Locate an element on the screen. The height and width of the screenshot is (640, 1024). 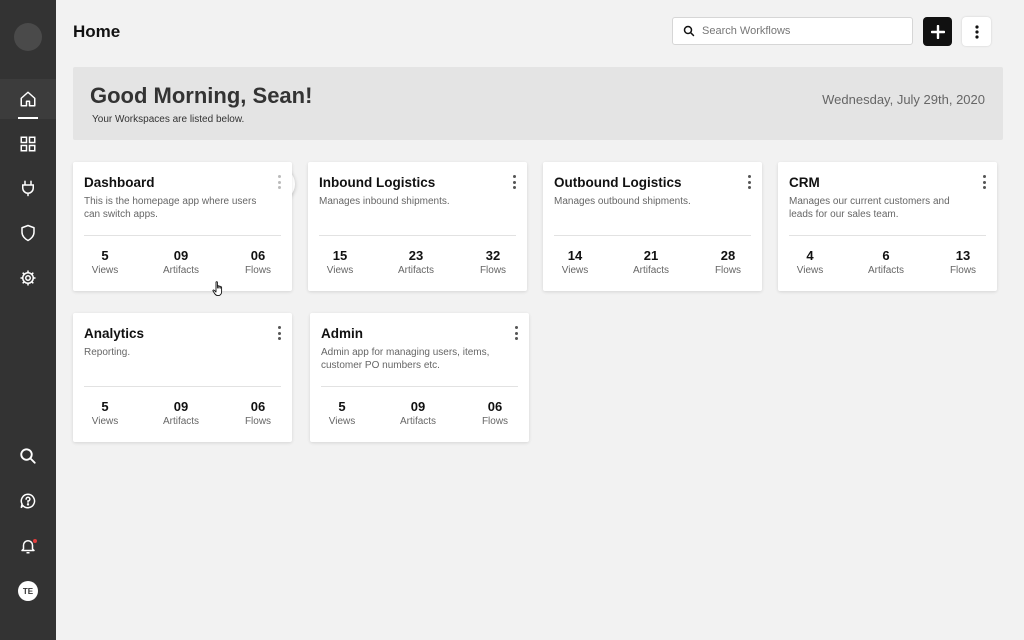
apps-grid-icon is located at coordinates (28, 144).